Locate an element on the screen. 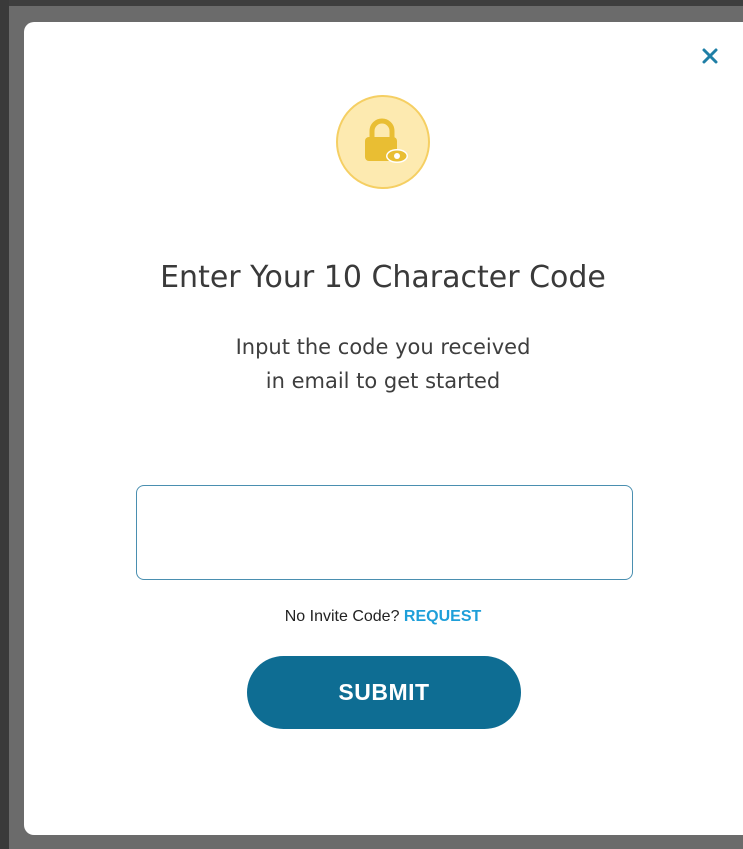 Image resolution: width=743 pixels, height=849 pixels. page-title: Enter Your 10 Character Code is located at coordinates (383, 277).